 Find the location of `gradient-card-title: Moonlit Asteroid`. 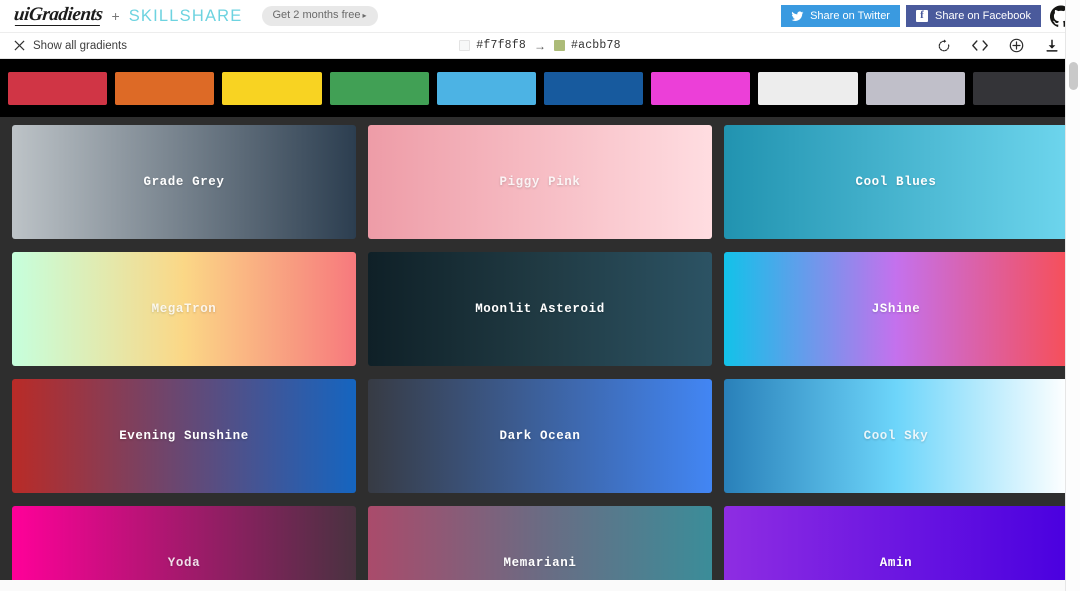

gradient-card-title: Moonlit Asteroid is located at coordinates (540, 309).